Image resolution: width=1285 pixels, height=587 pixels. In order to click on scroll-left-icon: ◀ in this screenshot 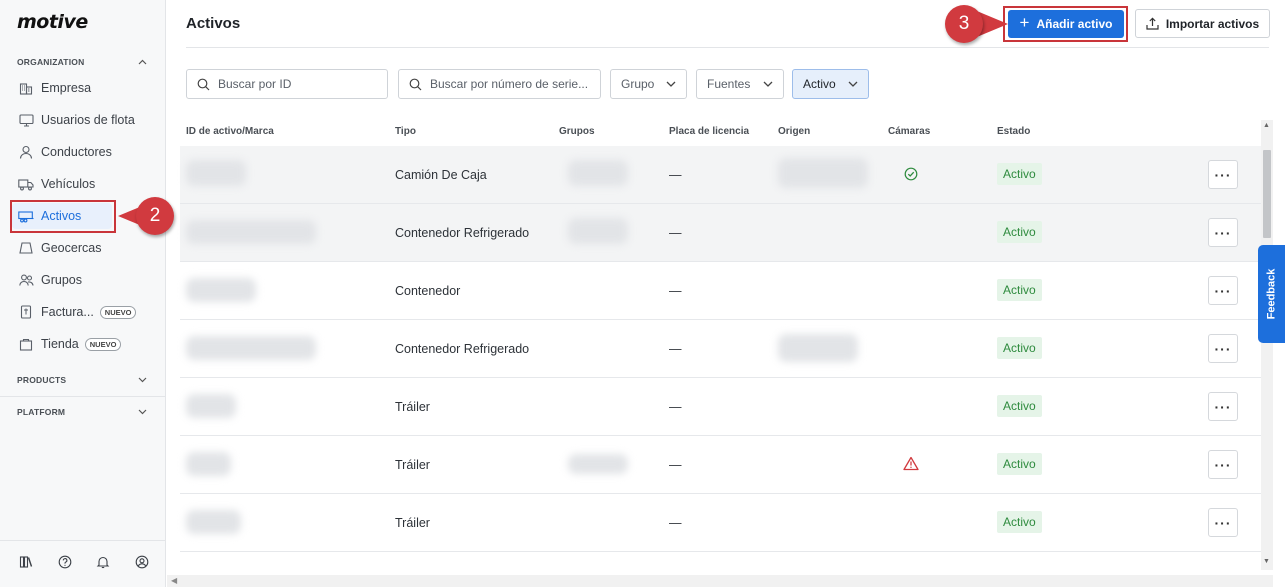, I will do `click(174, 580)`.